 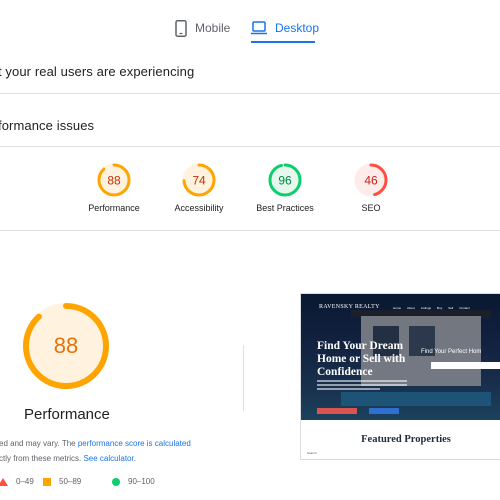 What do you see at coordinates (259, 28) in the screenshot?
I see `laptop-icon` at bounding box center [259, 28].